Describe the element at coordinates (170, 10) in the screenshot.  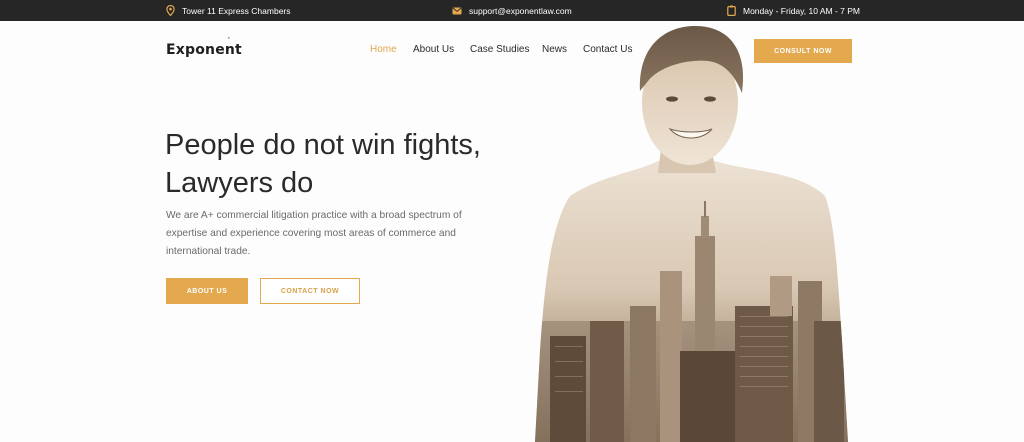
I see `location-pin-icon` at that location.